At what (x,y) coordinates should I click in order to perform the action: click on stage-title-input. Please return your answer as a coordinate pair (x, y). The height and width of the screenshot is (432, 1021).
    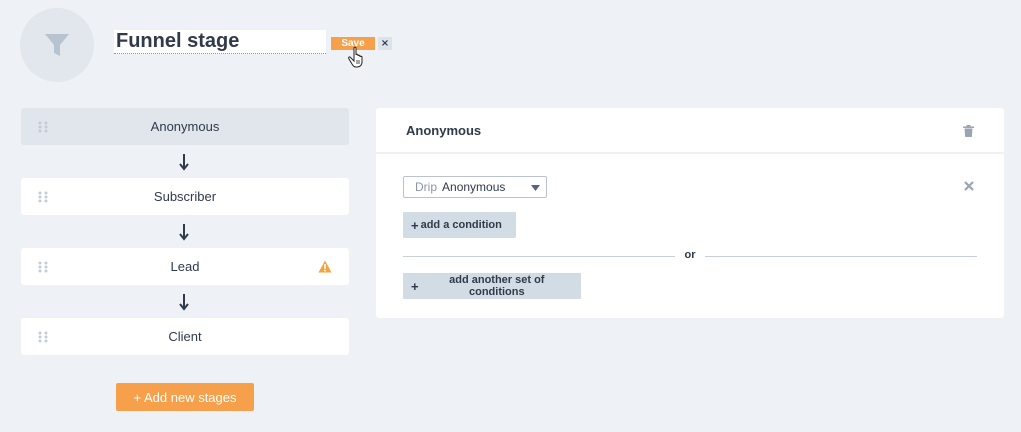
    Looking at the image, I should click on (220, 42).